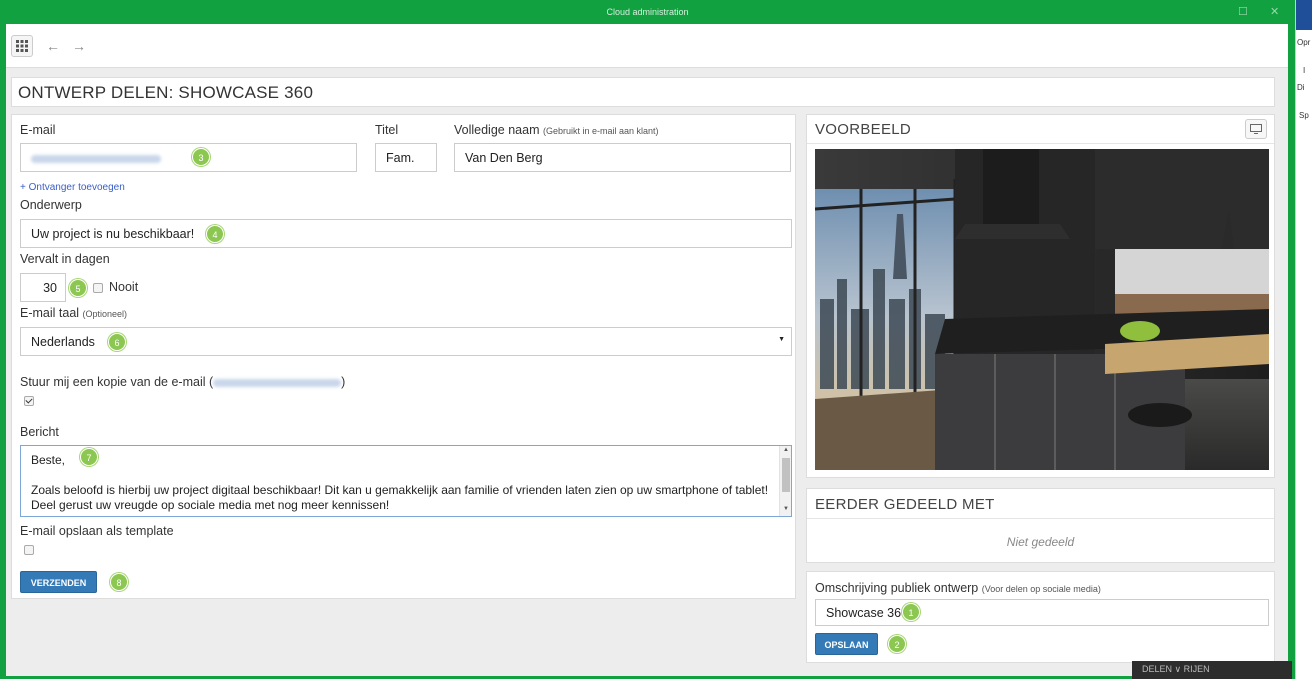 The height and width of the screenshot is (679, 1312). I want to click on language-selected-value: Nederlands, so click(63, 342).